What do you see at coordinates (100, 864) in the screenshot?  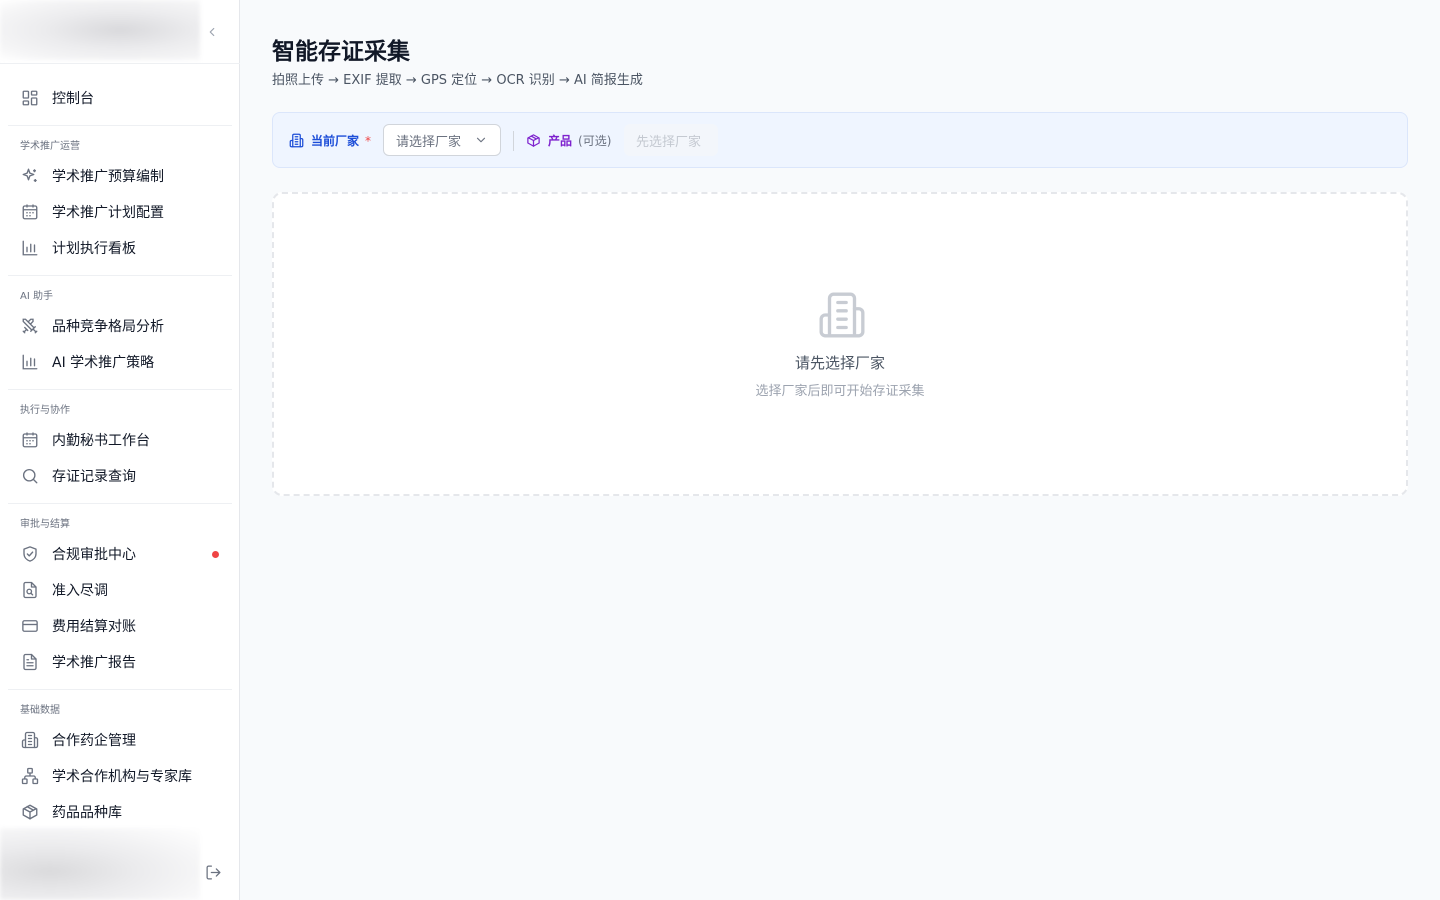 I see `user-avatar-area` at bounding box center [100, 864].